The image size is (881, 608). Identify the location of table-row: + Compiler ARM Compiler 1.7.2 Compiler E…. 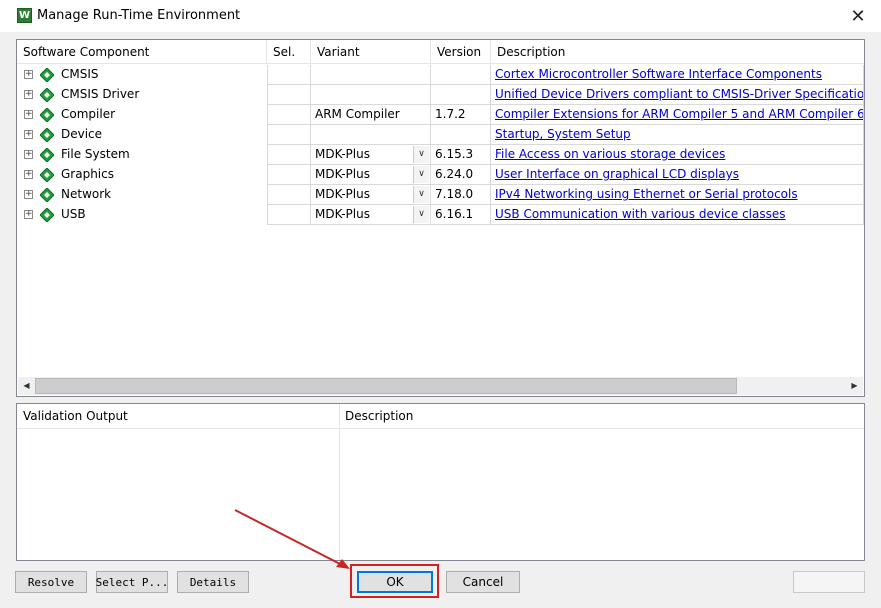
(440, 115).